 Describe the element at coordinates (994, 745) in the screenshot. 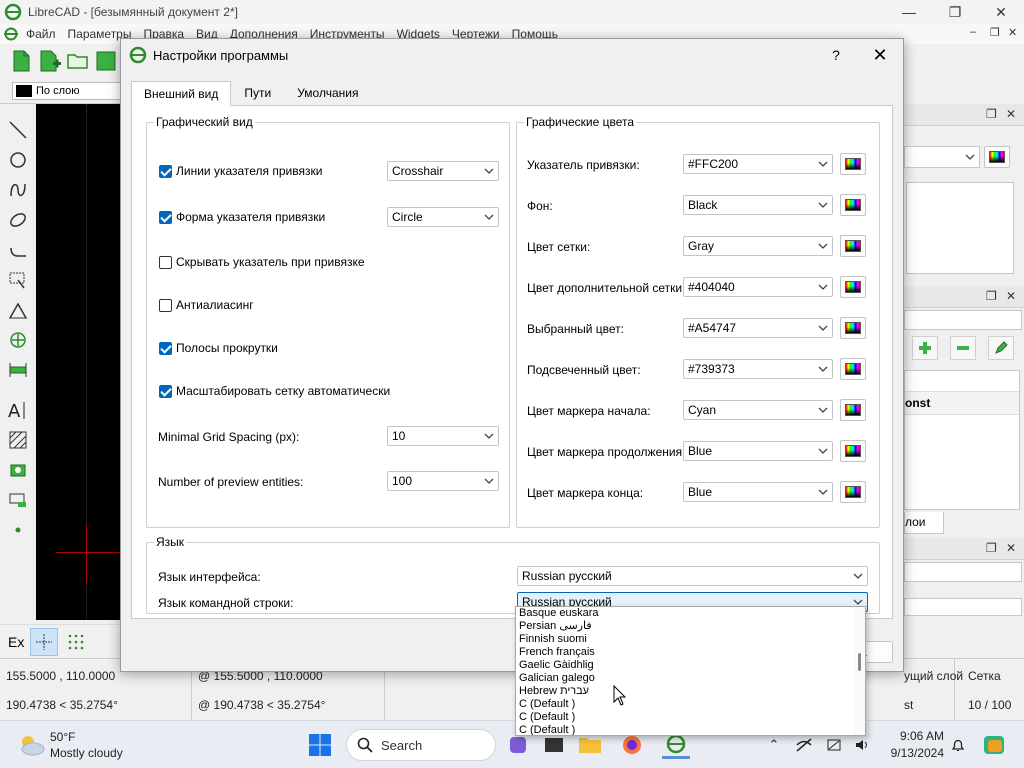

I see `copilot-pre-icon` at that location.